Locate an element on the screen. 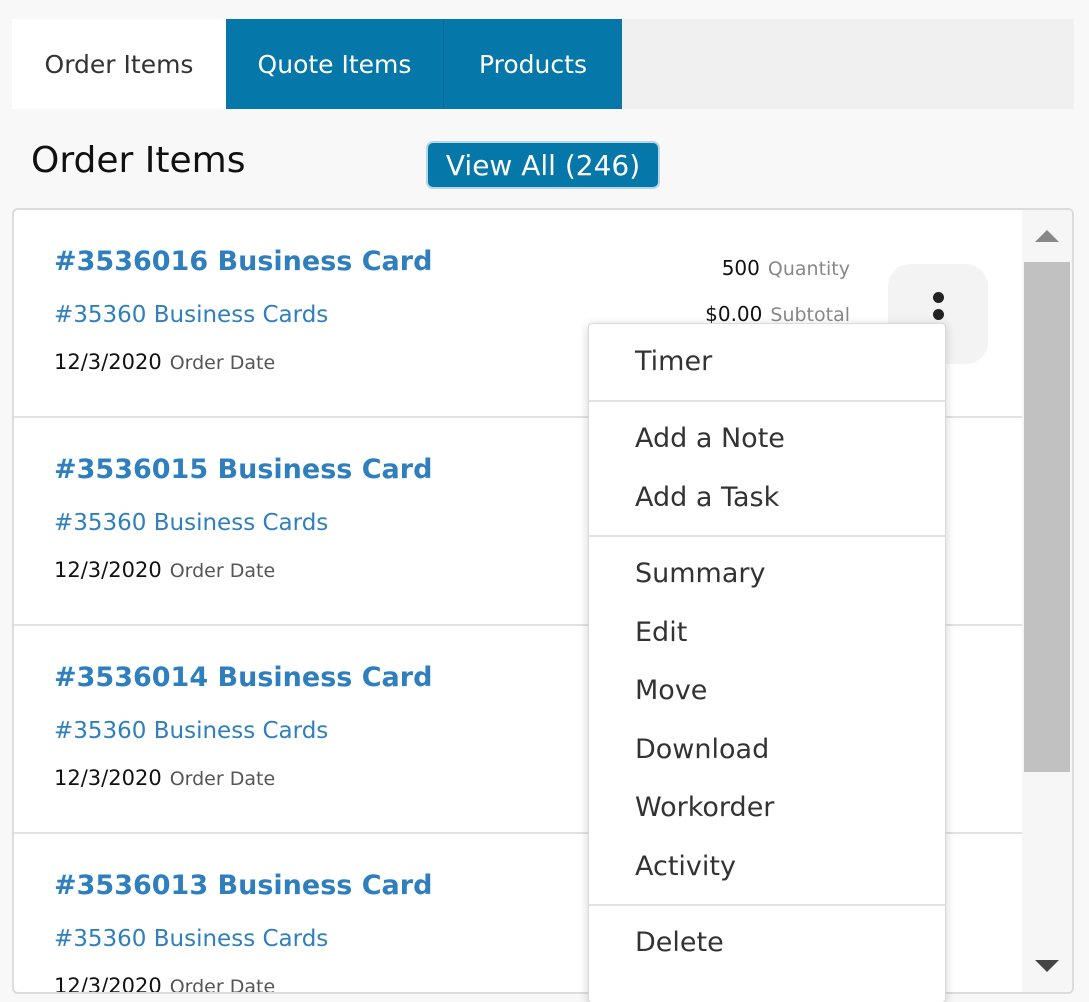 The height and width of the screenshot is (1002, 1089). scrollbar is located at coordinates (1047, 601).